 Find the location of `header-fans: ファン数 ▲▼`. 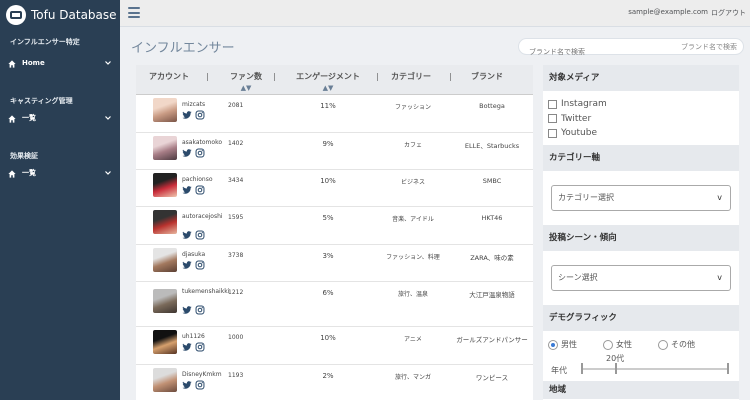

header-fans: ファン数 ▲▼ is located at coordinates (246, 81).